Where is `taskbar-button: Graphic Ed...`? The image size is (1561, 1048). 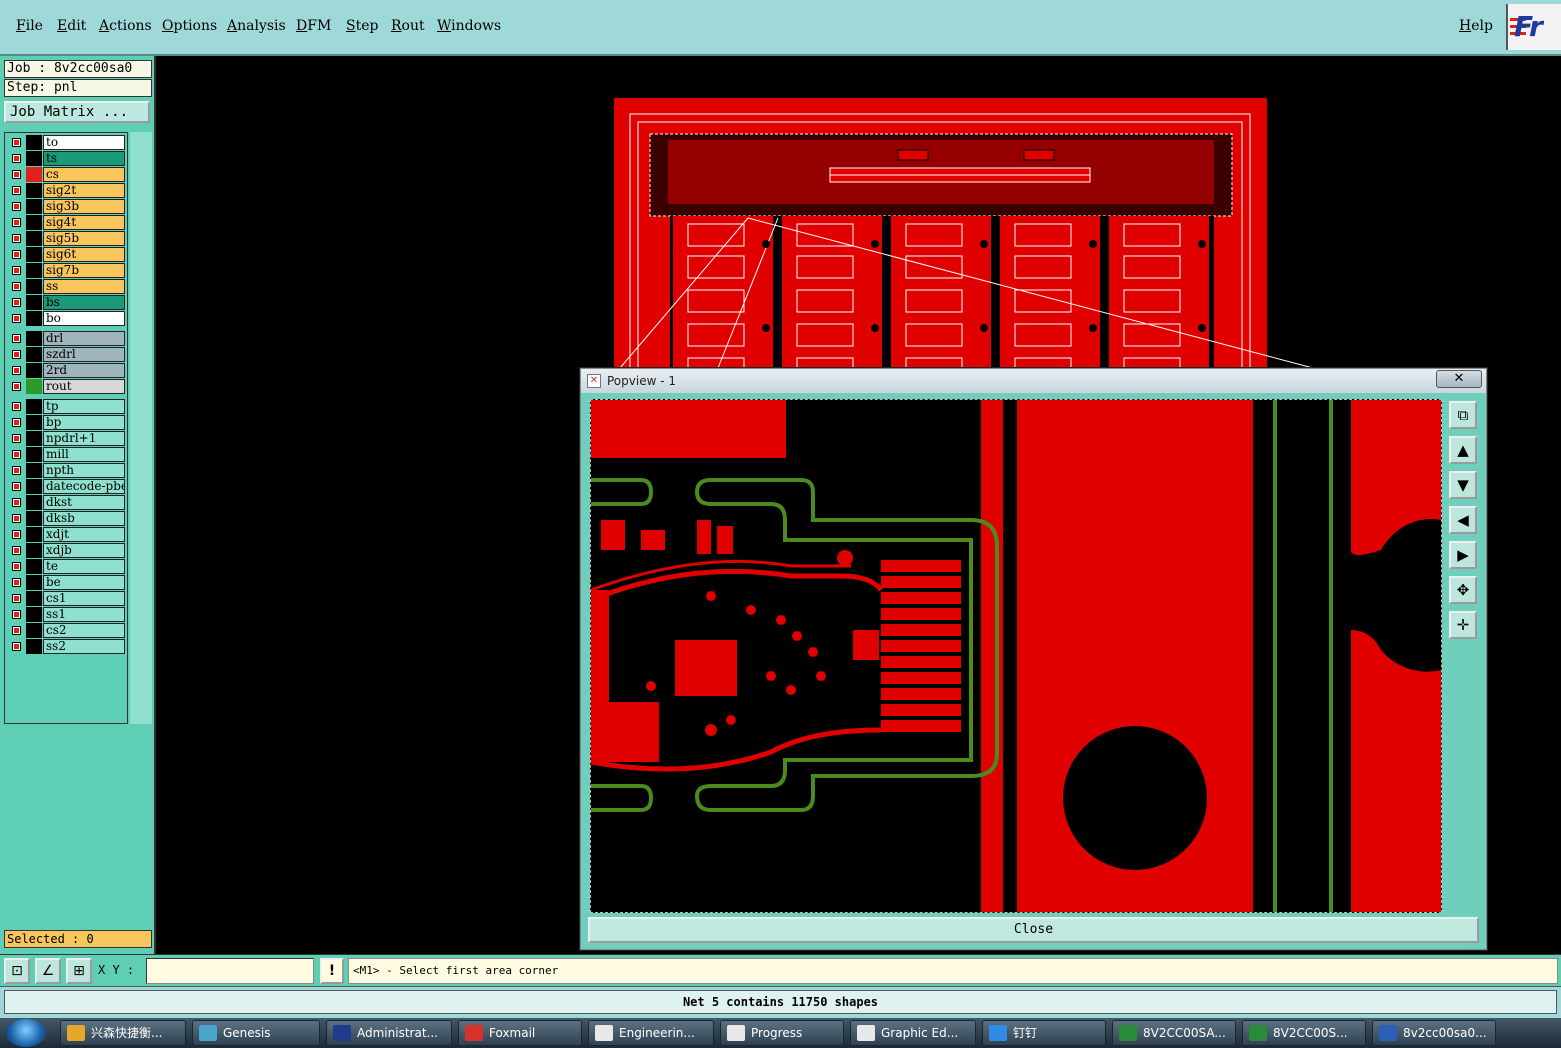 taskbar-button: Graphic Ed... is located at coordinates (913, 1033).